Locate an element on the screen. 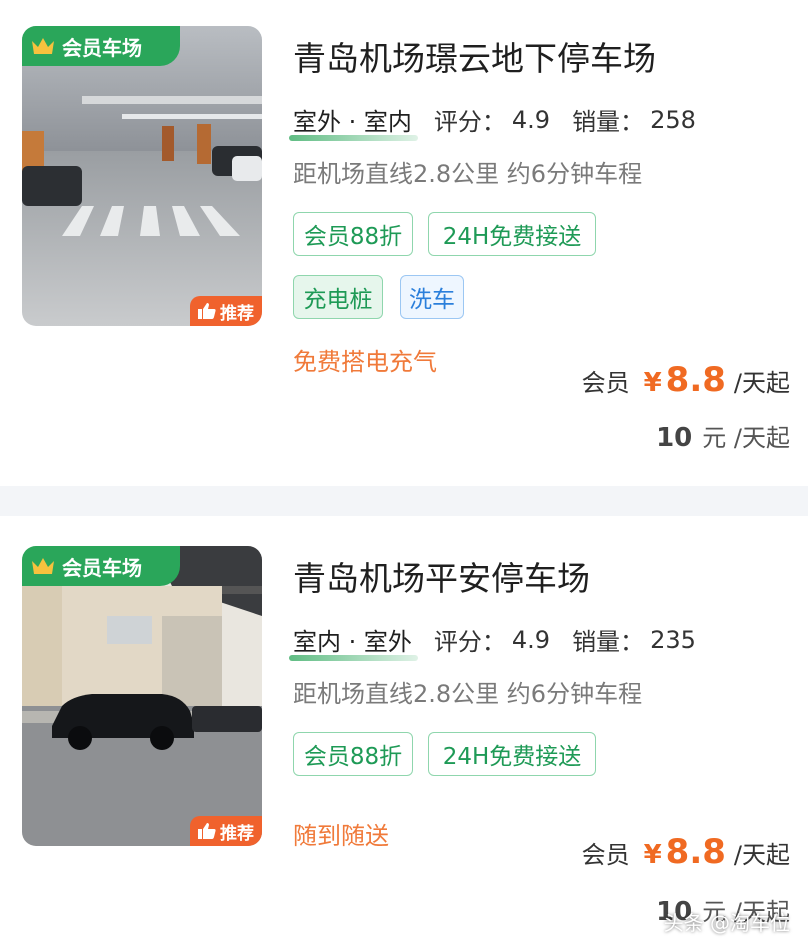 This screenshot has width=808, height=948. normal-price-unit: 元 /天起 is located at coordinates (746, 438).